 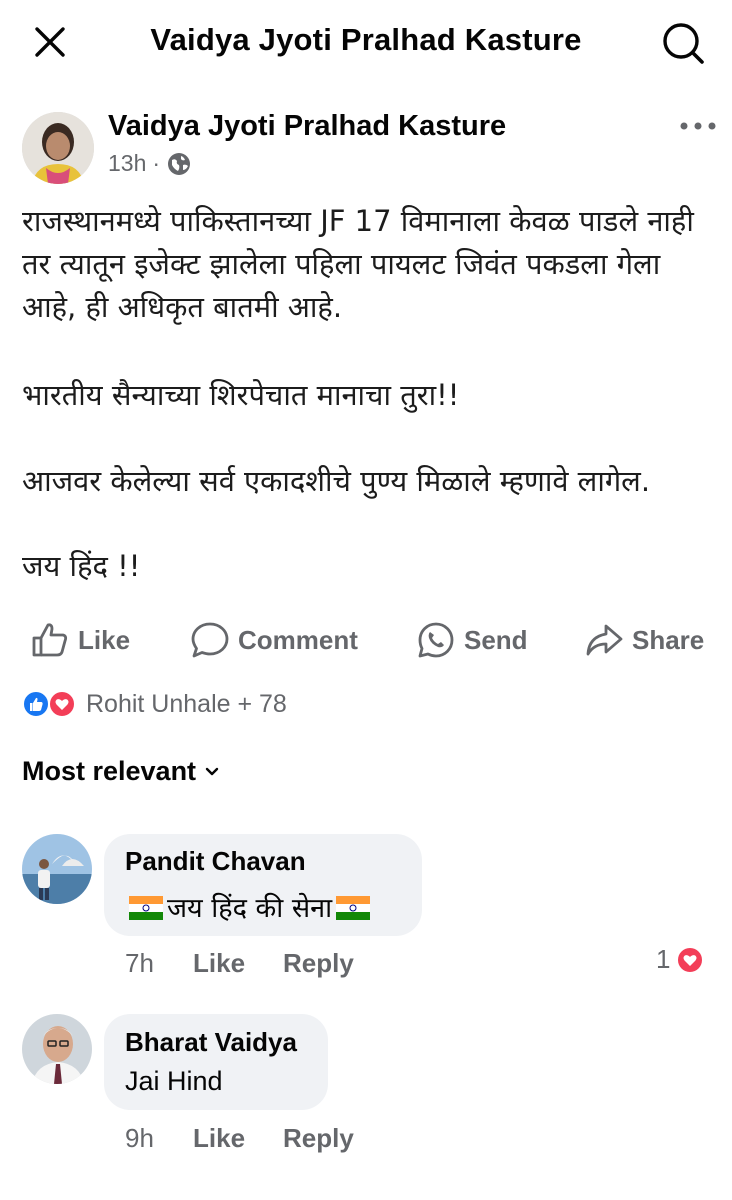 What do you see at coordinates (211, 1042) in the screenshot?
I see `commenter-name: Bharat Vaidya` at bounding box center [211, 1042].